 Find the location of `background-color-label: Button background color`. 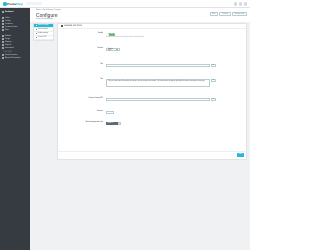

background-color-label: Button background color is located at coordinates (94, 122).